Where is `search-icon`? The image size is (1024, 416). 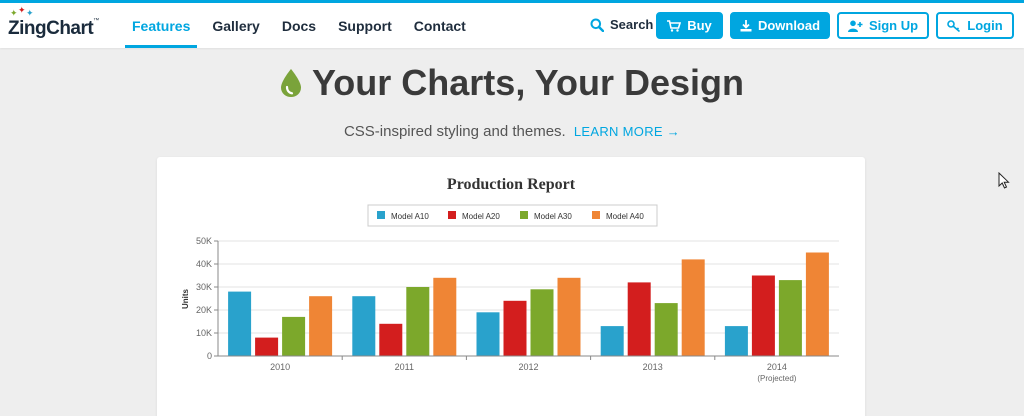 search-icon is located at coordinates (597, 25).